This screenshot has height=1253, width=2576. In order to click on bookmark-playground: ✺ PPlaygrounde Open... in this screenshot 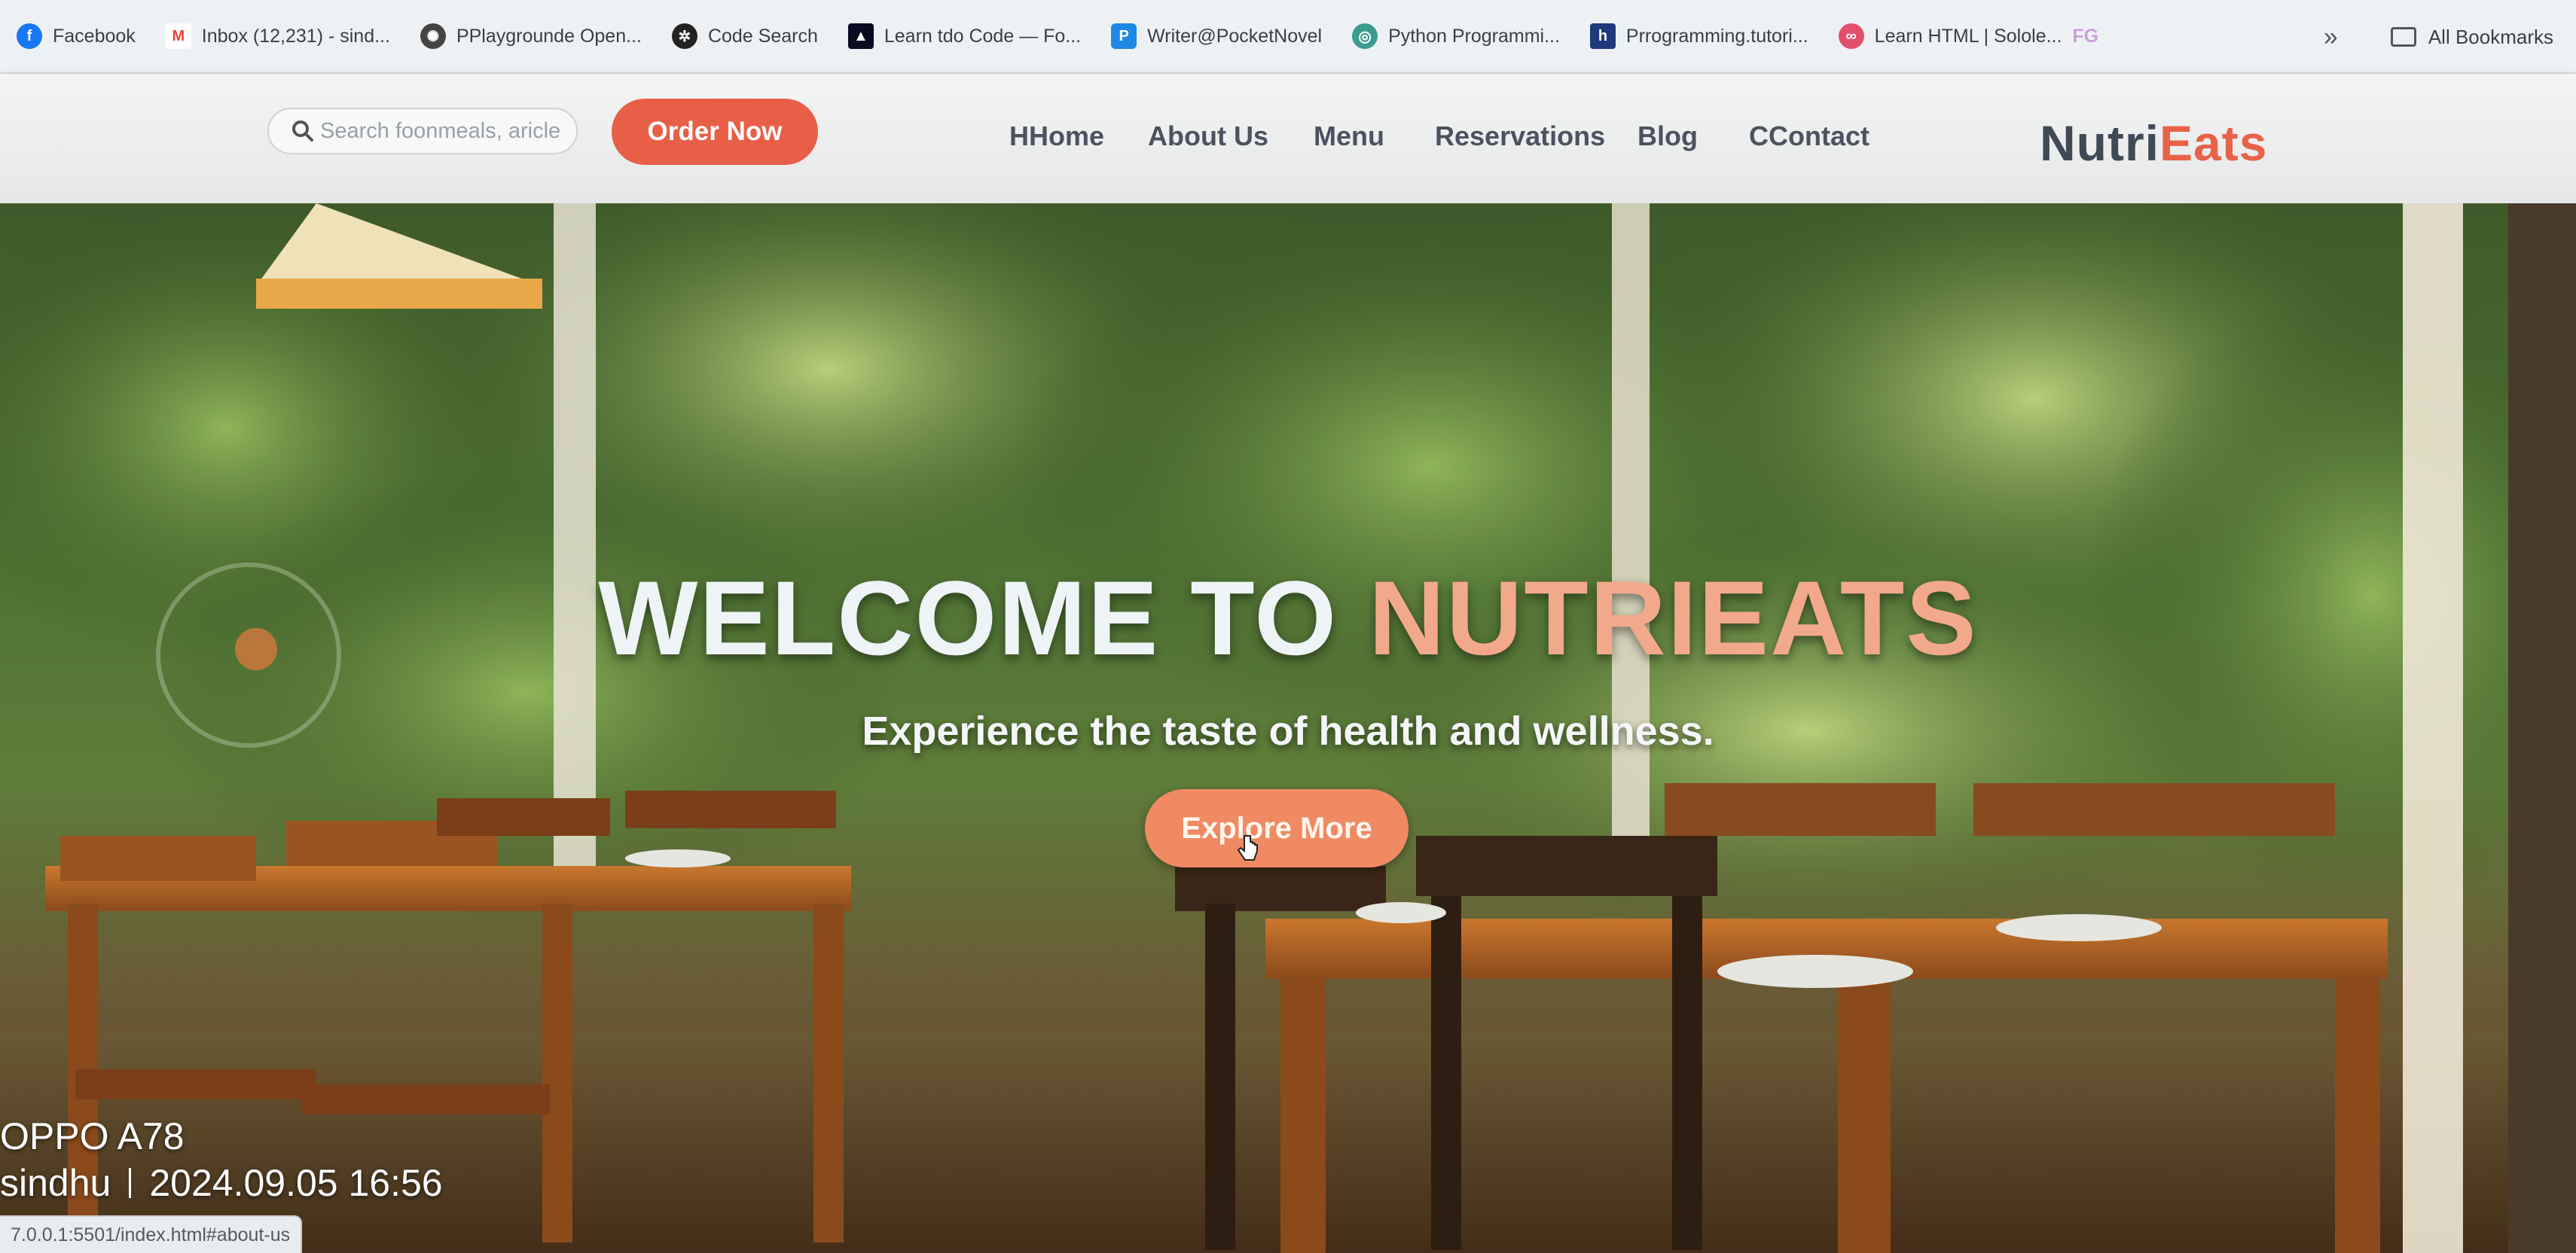, I will do `click(531, 36)`.